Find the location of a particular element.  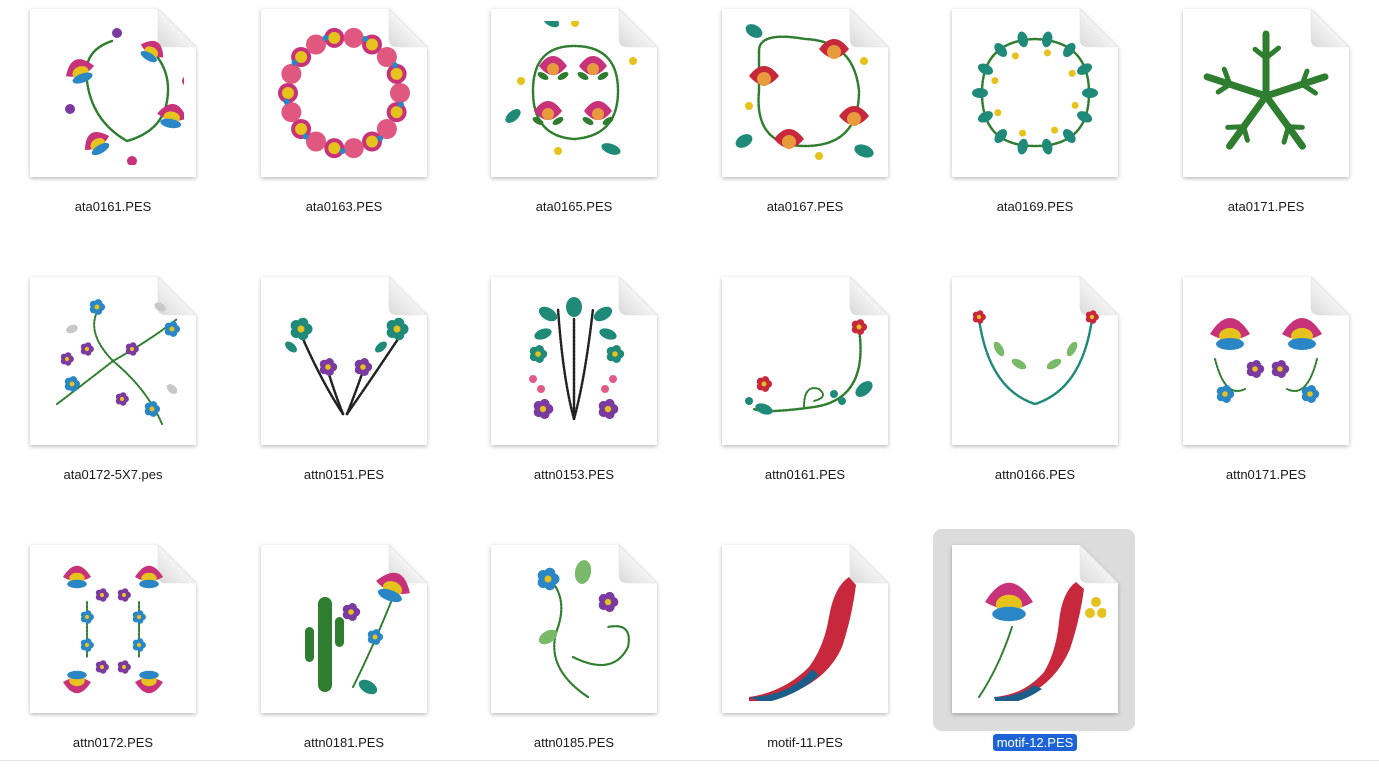

file-name-label: ata0169.PES is located at coordinates (1035, 206).